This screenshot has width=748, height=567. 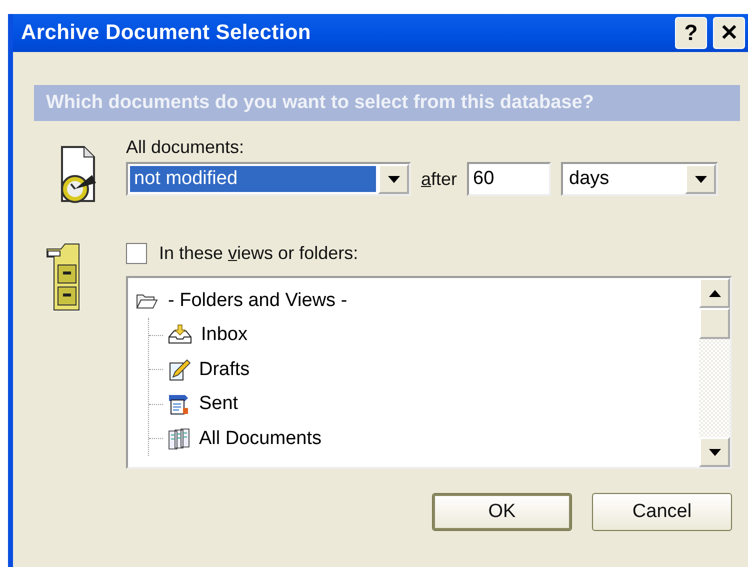 What do you see at coordinates (147, 301) in the screenshot?
I see `open-folder-icon` at bounding box center [147, 301].